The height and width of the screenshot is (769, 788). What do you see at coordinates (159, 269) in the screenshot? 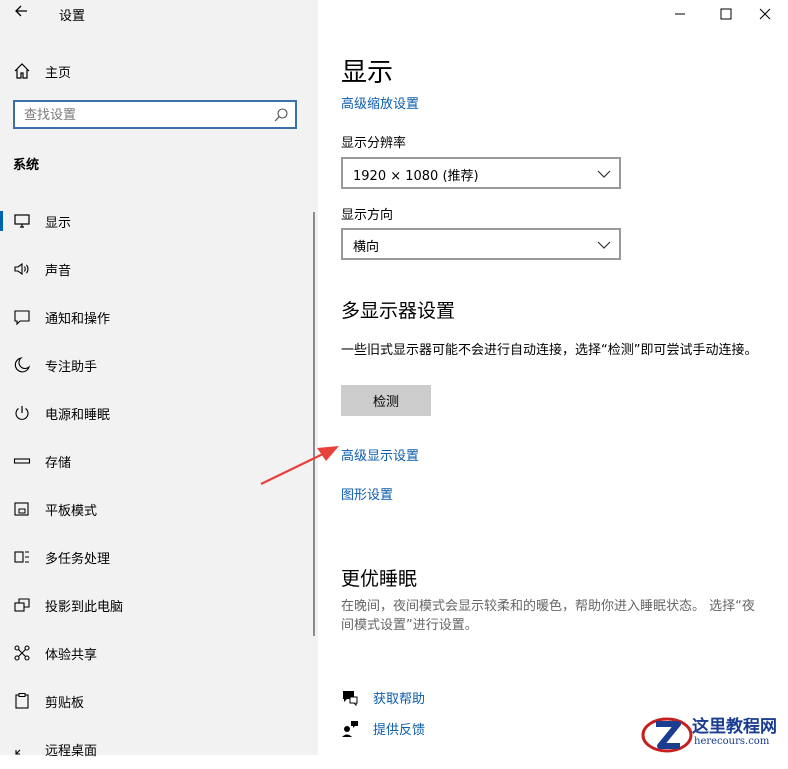
I see `sidebar-item-sound: 声音` at bounding box center [159, 269].